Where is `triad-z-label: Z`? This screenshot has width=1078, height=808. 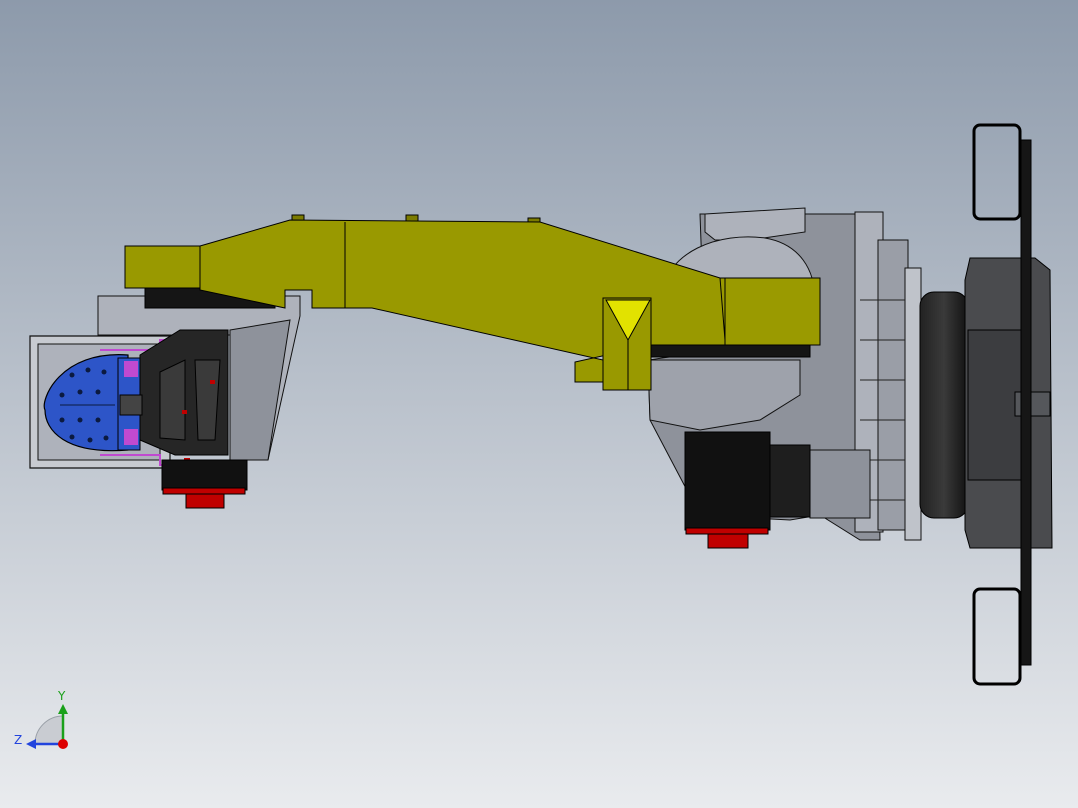
triad-z-label: Z is located at coordinates (18, 740).